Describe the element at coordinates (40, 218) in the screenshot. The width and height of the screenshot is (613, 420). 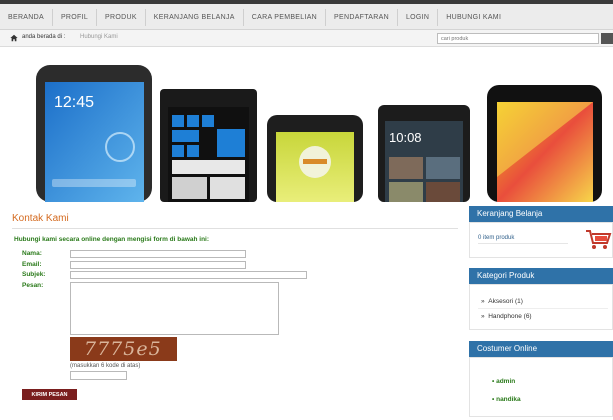
I see `page-title: Kontak Kami` at that location.